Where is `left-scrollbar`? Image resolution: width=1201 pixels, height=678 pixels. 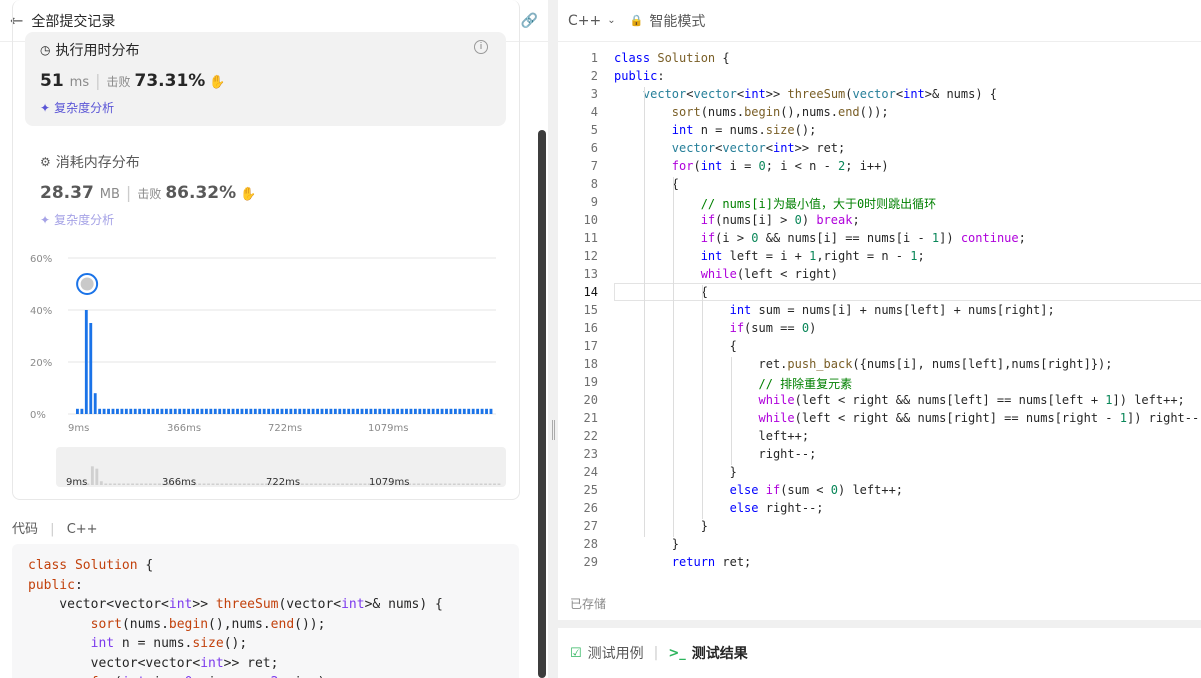
left-scrollbar is located at coordinates (542, 404).